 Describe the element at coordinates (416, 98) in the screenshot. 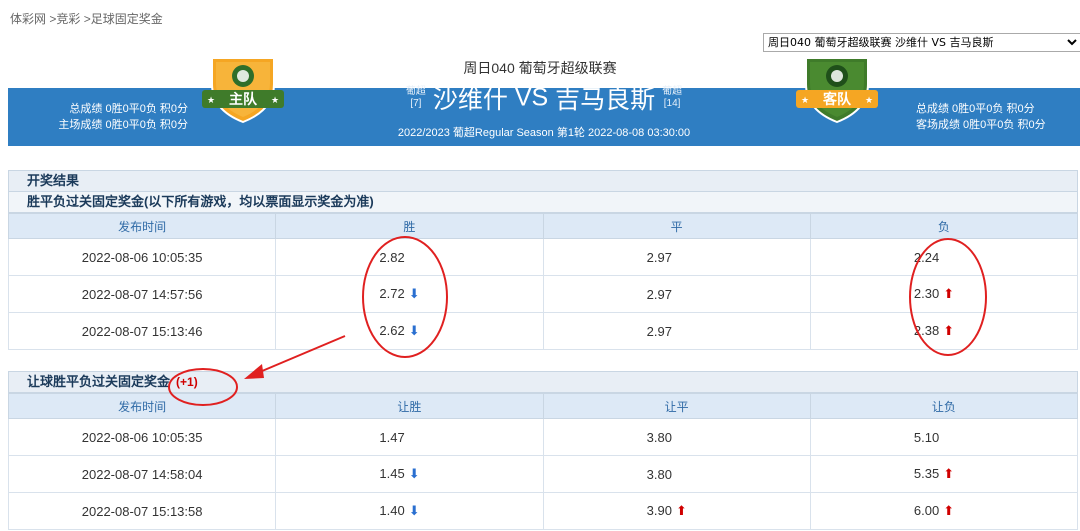

I see `home-league-tag: 葡超 [7]` at that location.